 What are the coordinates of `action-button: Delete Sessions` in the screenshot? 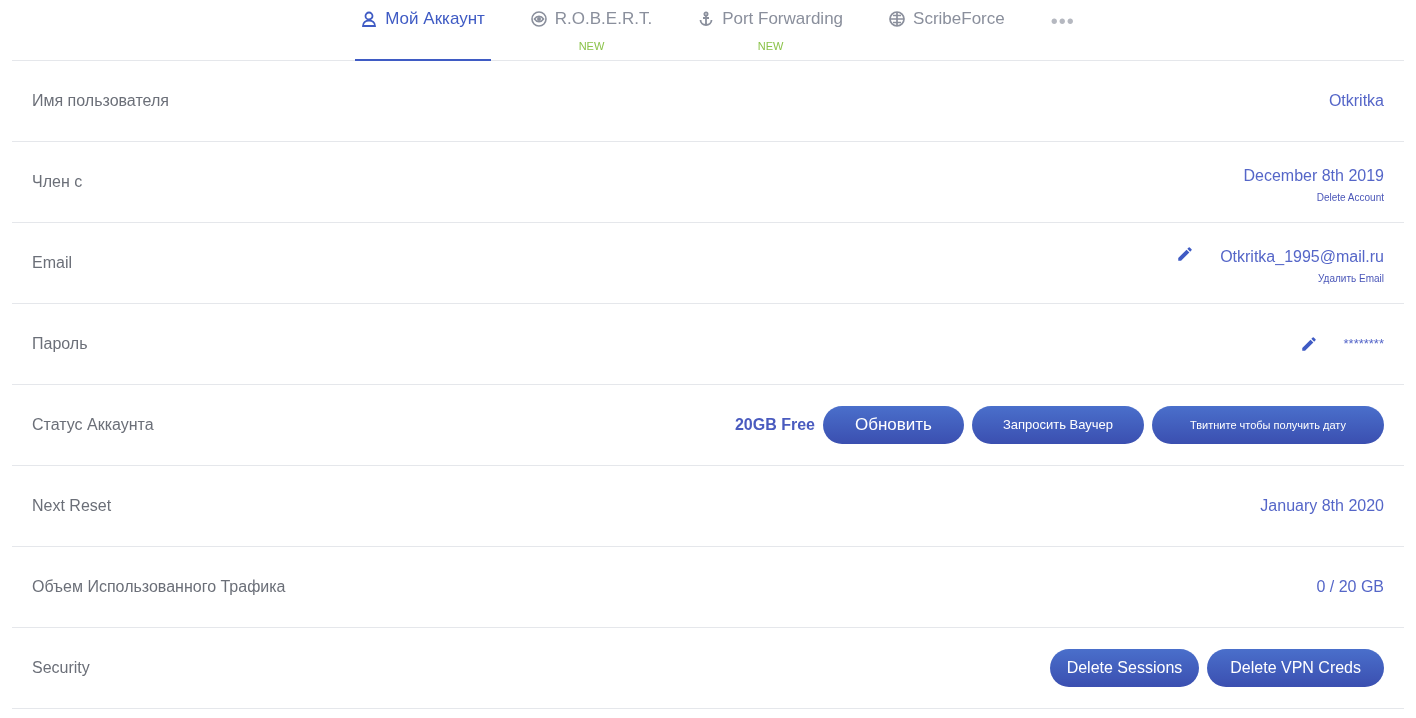 It's located at (1124, 668).